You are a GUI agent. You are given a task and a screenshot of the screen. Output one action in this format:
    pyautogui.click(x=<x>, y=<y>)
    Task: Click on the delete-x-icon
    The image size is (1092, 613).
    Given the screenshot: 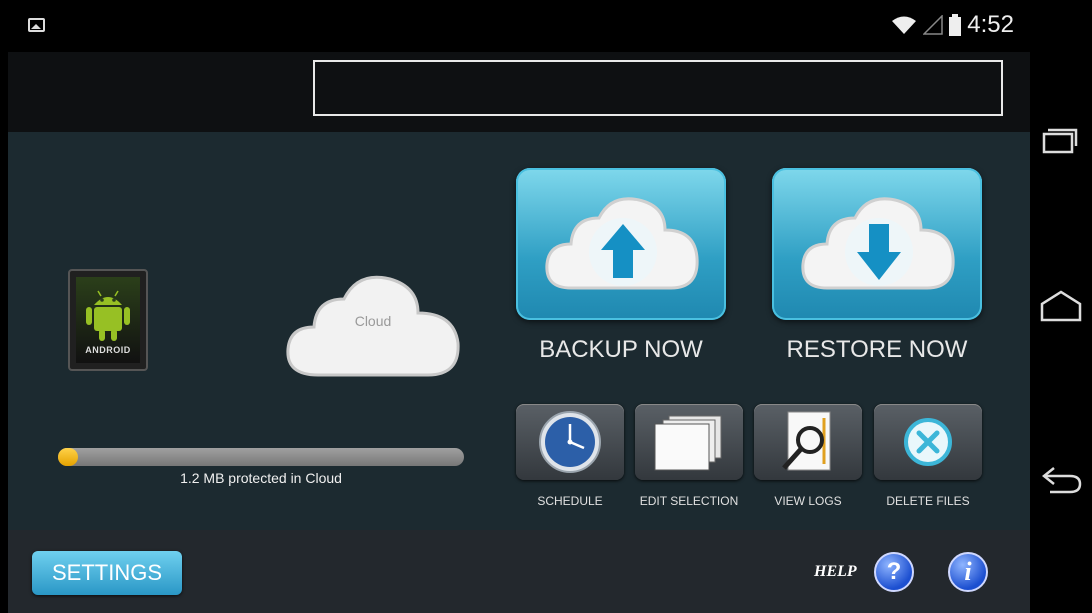 What is the action you would take?
    pyautogui.click(x=928, y=442)
    